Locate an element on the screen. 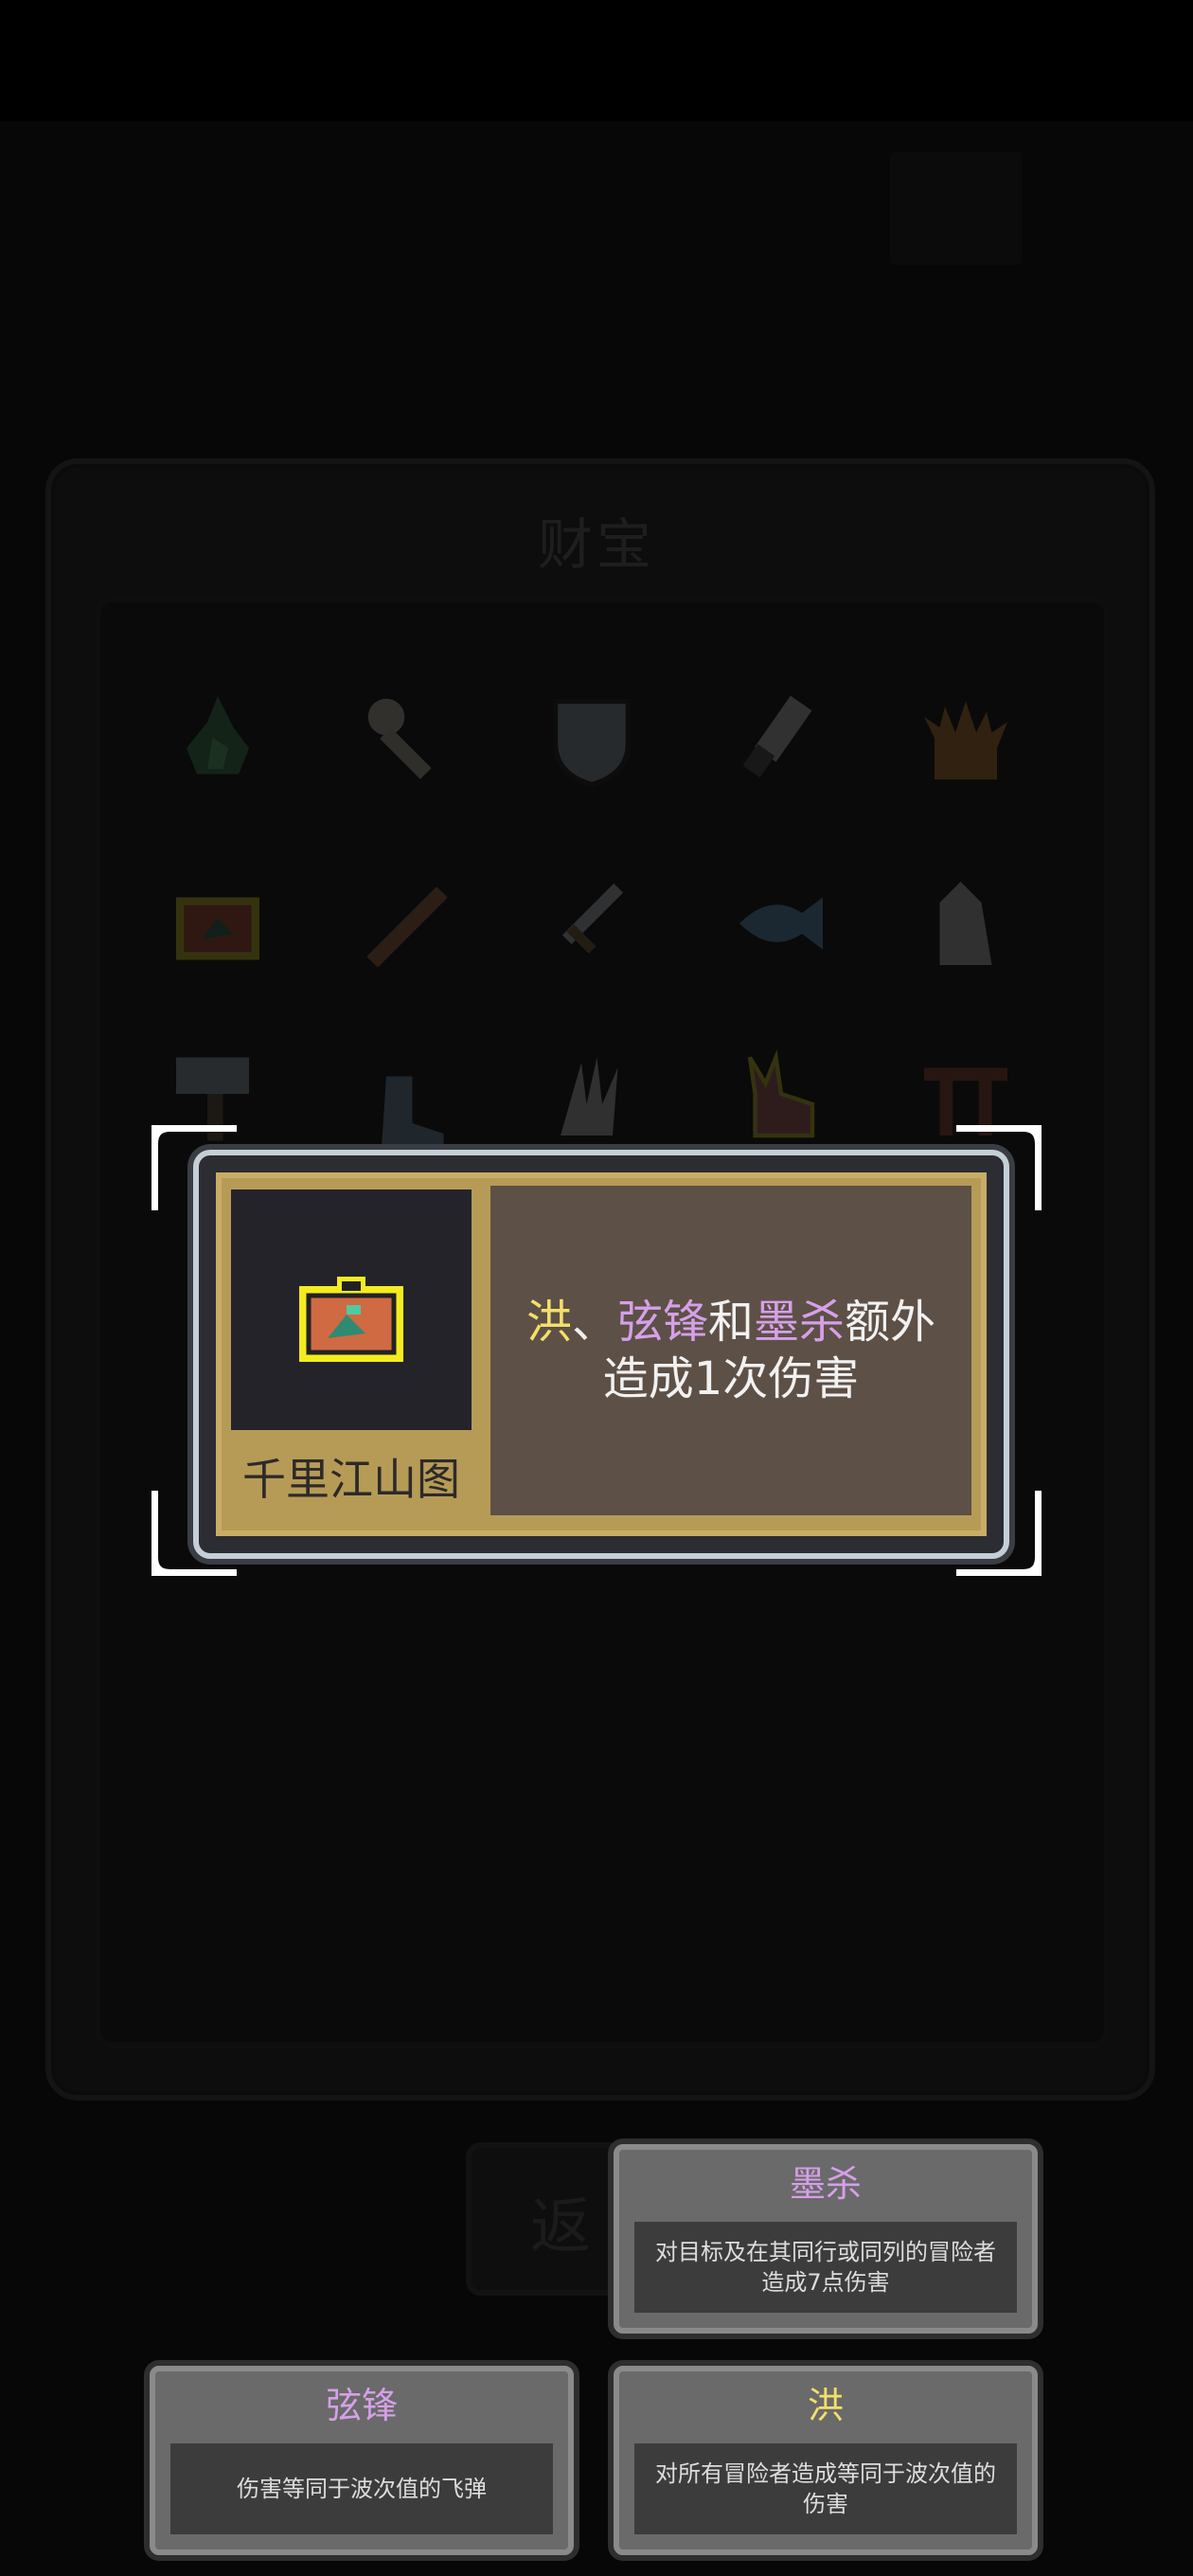 This screenshot has width=1193, height=2576. tooltip-mosha: 墨杀 对目标及在其同行或同列的冒险者 造成7点伤害 is located at coordinates (826, 2239).